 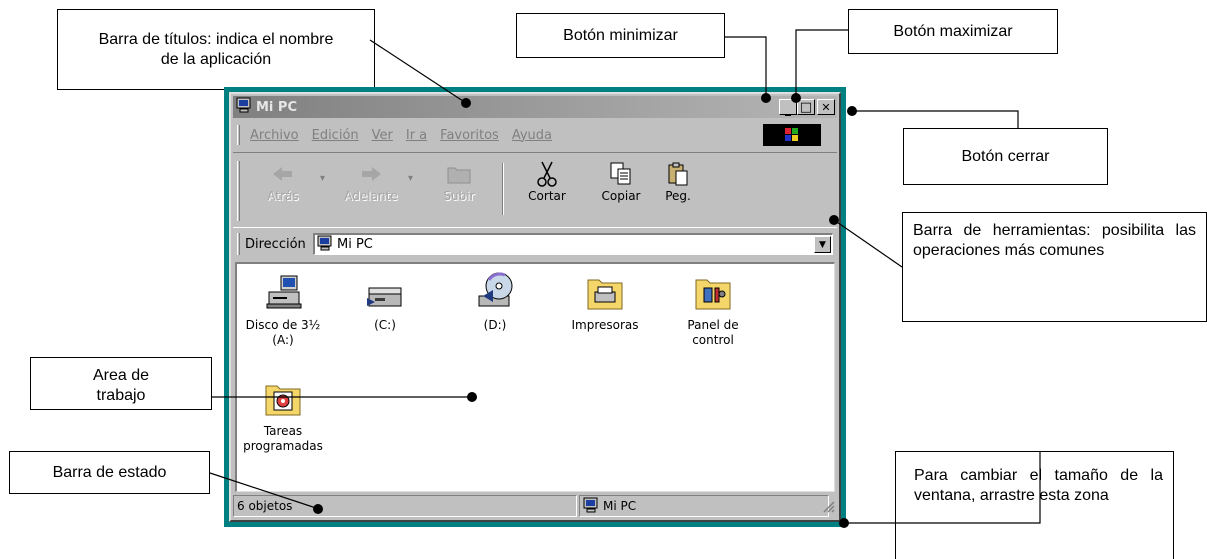 I want to click on callout-close: Botón cerrar, so click(x=1005, y=156).